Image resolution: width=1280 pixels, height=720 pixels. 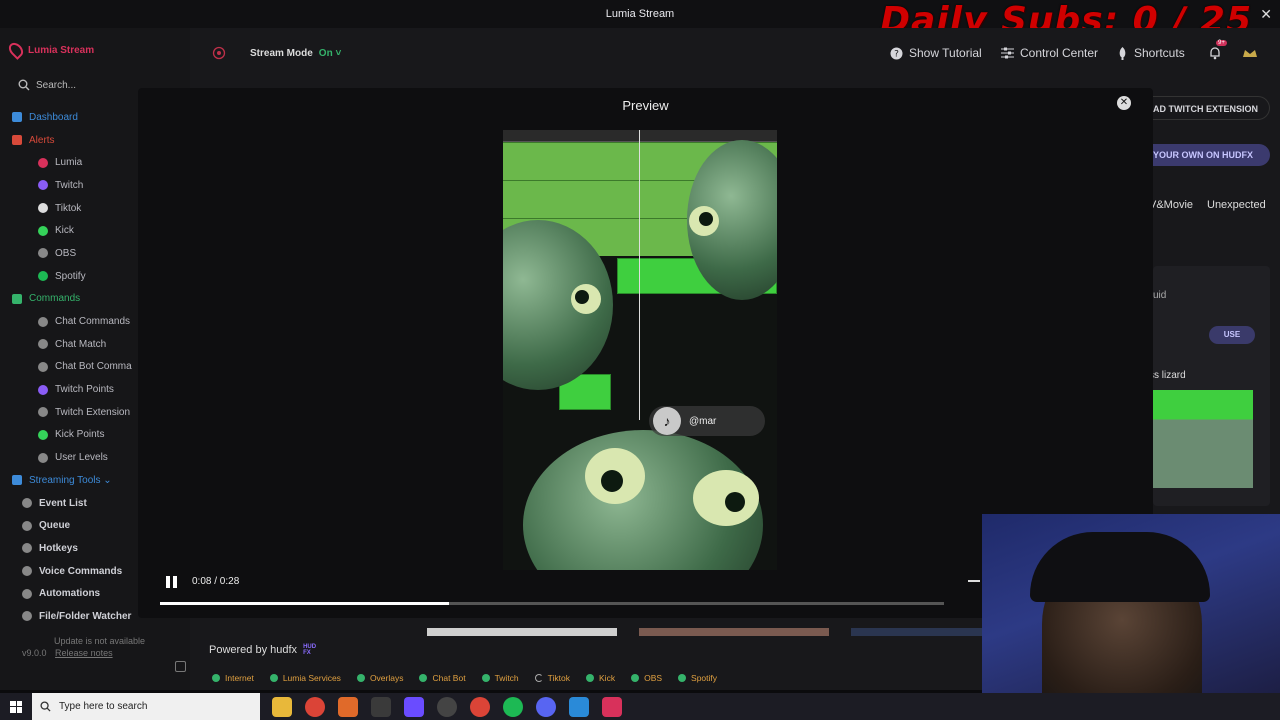 I want to click on status-internet: Internet, so click(x=233, y=678).